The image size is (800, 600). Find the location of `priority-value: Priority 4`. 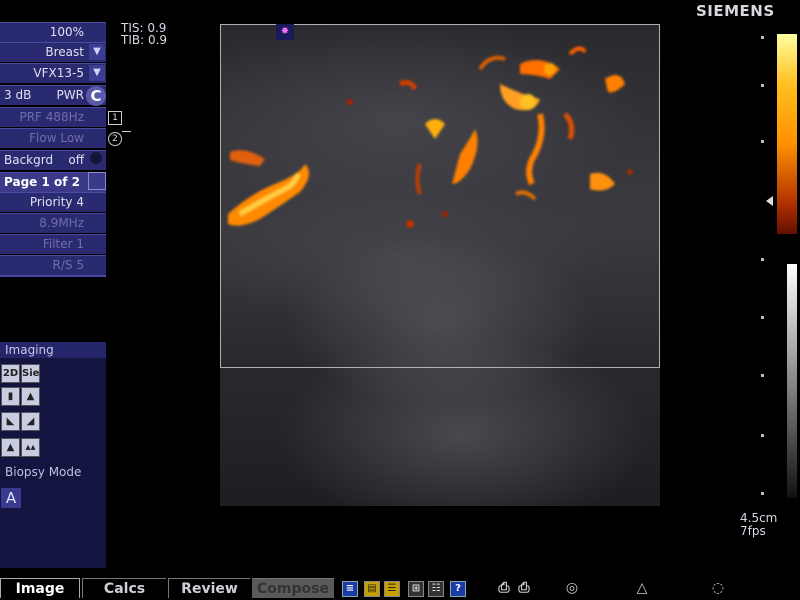

priority-value: Priority 4 is located at coordinates (53, 202).